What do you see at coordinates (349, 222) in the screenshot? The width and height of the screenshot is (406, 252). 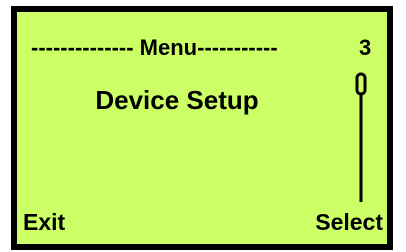 I see `select-softkey: Select` at bounding box center [349, 222].